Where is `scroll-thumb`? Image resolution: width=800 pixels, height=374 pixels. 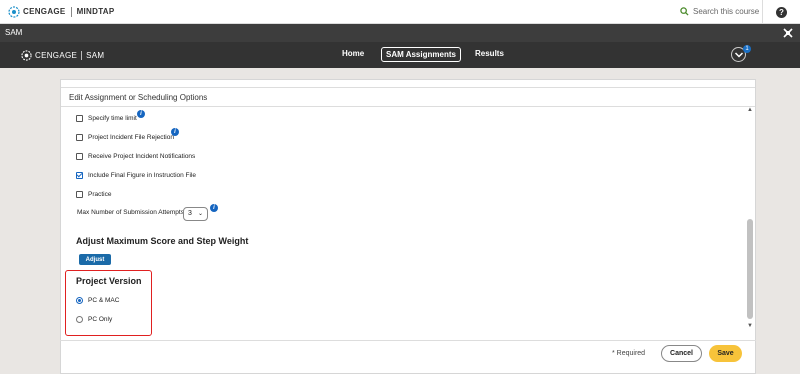
scroll-thumb is located at coordinates (750, 269).